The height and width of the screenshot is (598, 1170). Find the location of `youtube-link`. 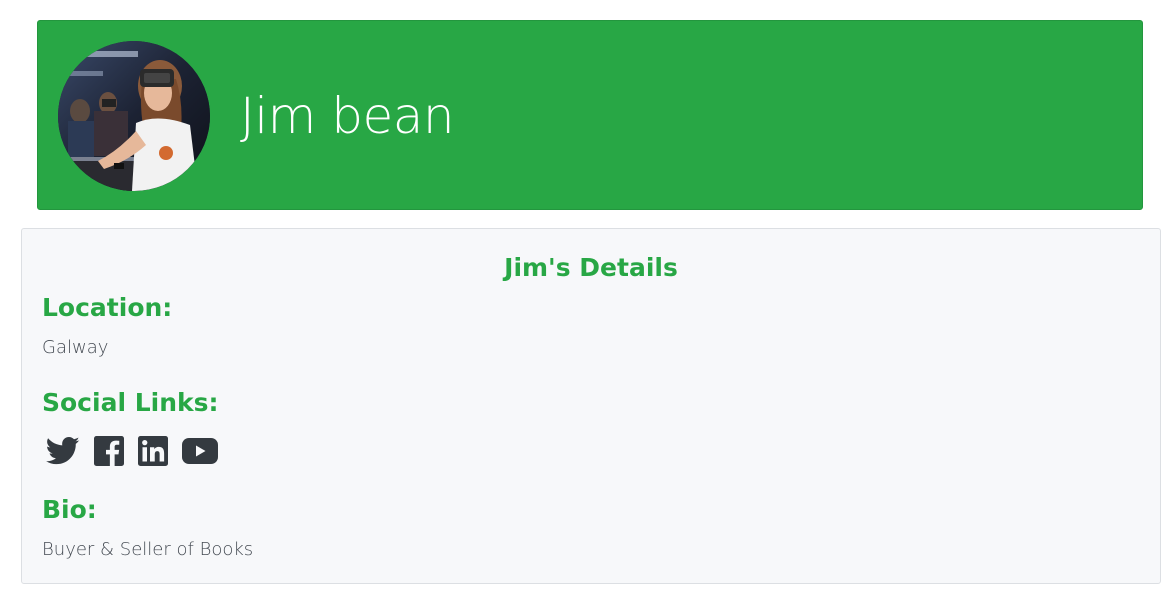

youtube-link is located at coordinates (200, 451).